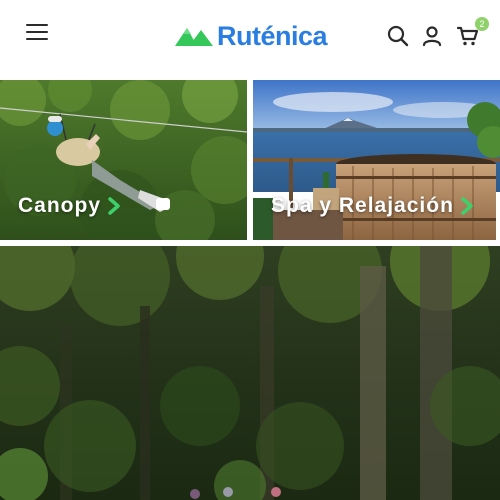 The height and width of the screenshot is (500, 500). What do you see at coordinates (362, 205) in the screenshot?
I see `category-name: Spa y Relajación` at bounding box center [362, 205].